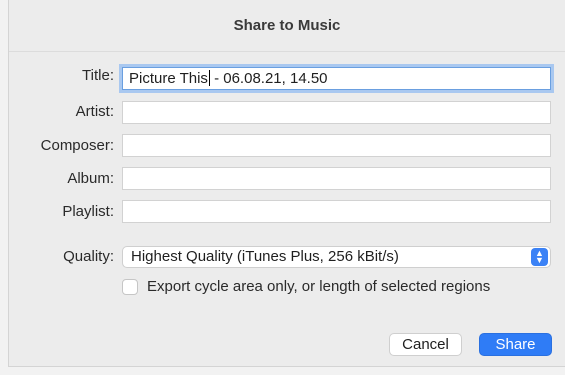 This screenshot has width=565, height=375. What do you see at coordinates (336, 78) in the screenshot?
I see `title-field: Picture This - 06.08.21, 14.50` at bounding box center [336, 78].